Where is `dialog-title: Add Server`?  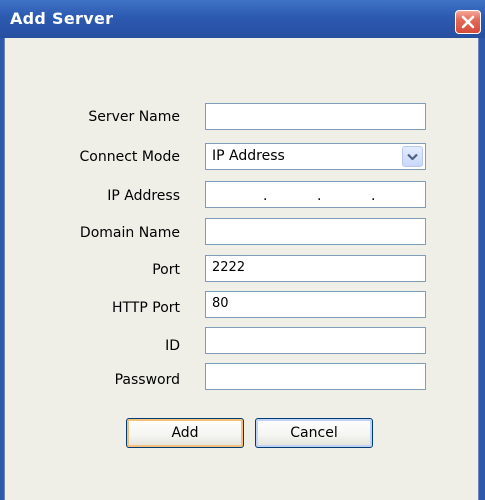 dialog-title: Add Server is located at coordinates (62, 18).